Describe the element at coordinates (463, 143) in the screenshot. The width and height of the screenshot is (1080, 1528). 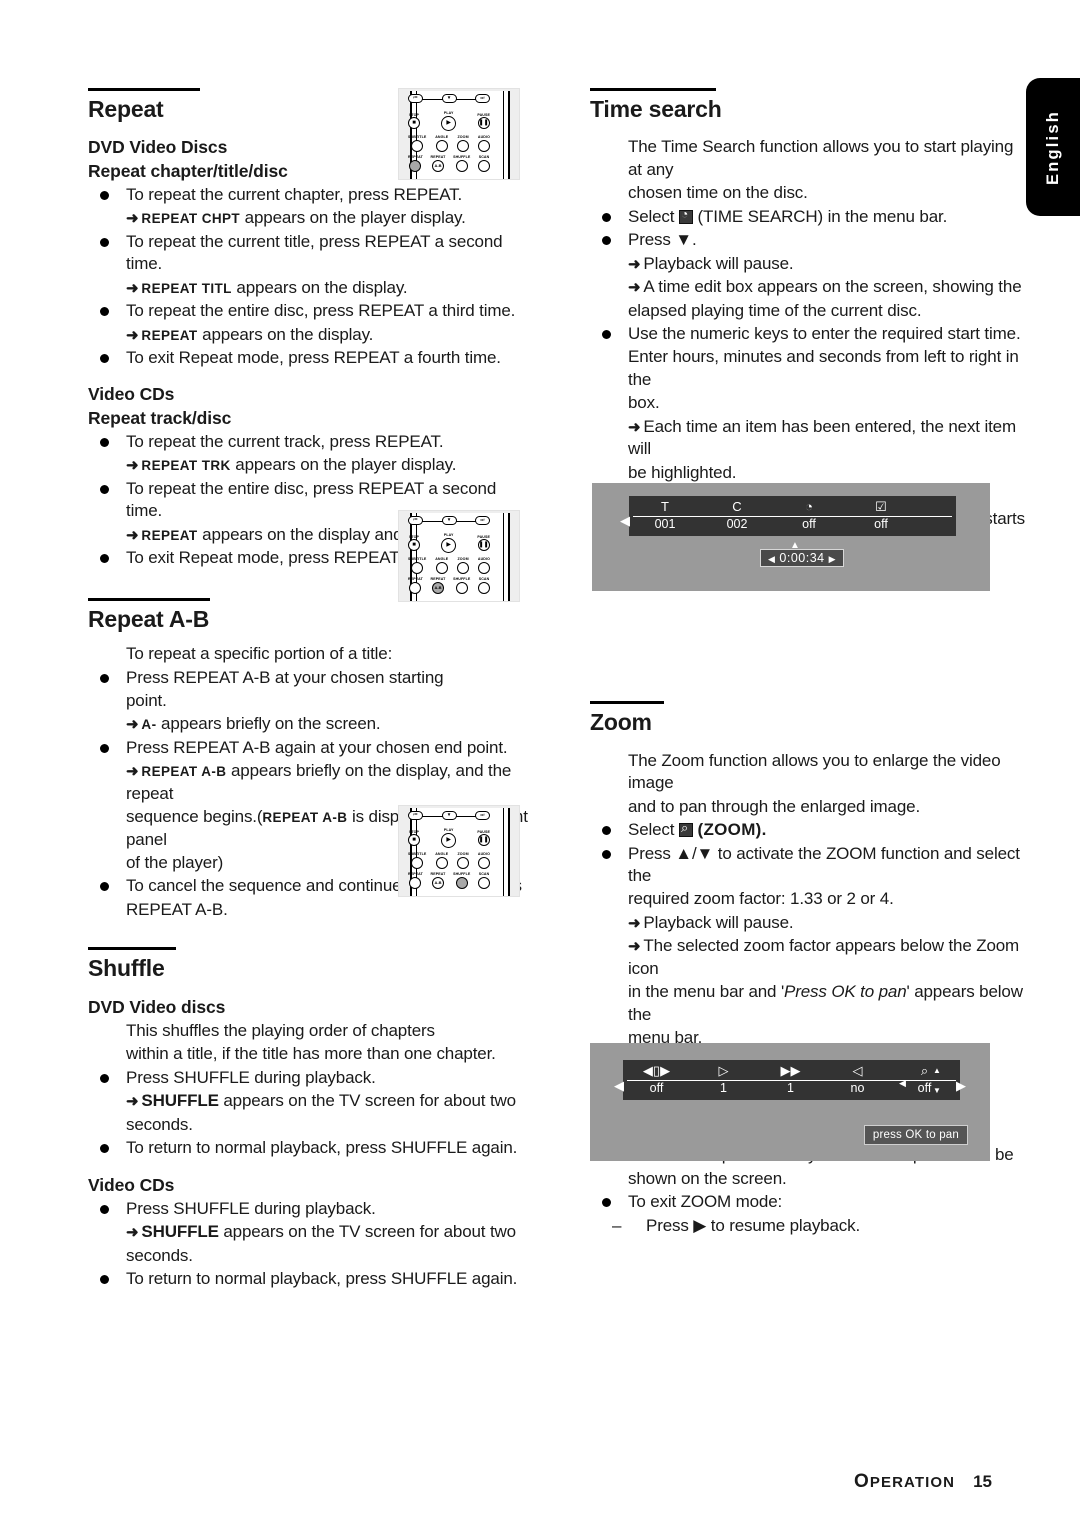
I see `remote-key-zoom: ZOOM` at that location.